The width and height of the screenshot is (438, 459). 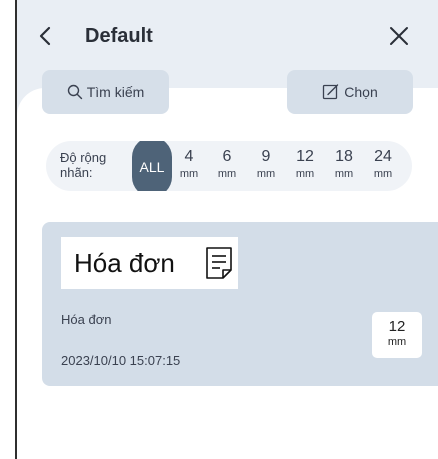 I want to click on tape-size-unit: mm, so click(x=397, y=342).